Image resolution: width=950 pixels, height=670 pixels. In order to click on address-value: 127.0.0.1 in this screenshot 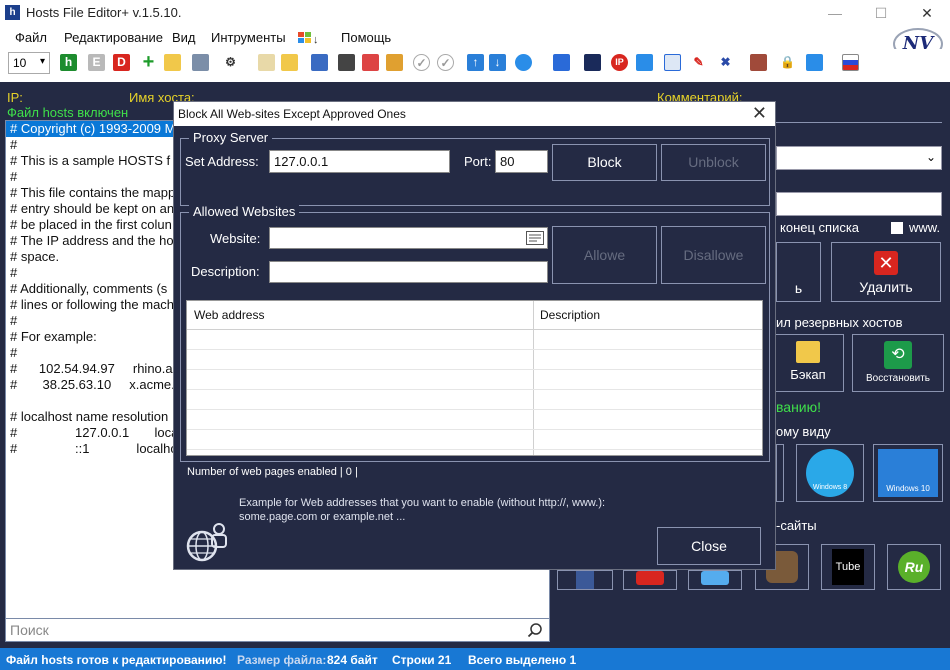, I will do `click(301, 161)`.